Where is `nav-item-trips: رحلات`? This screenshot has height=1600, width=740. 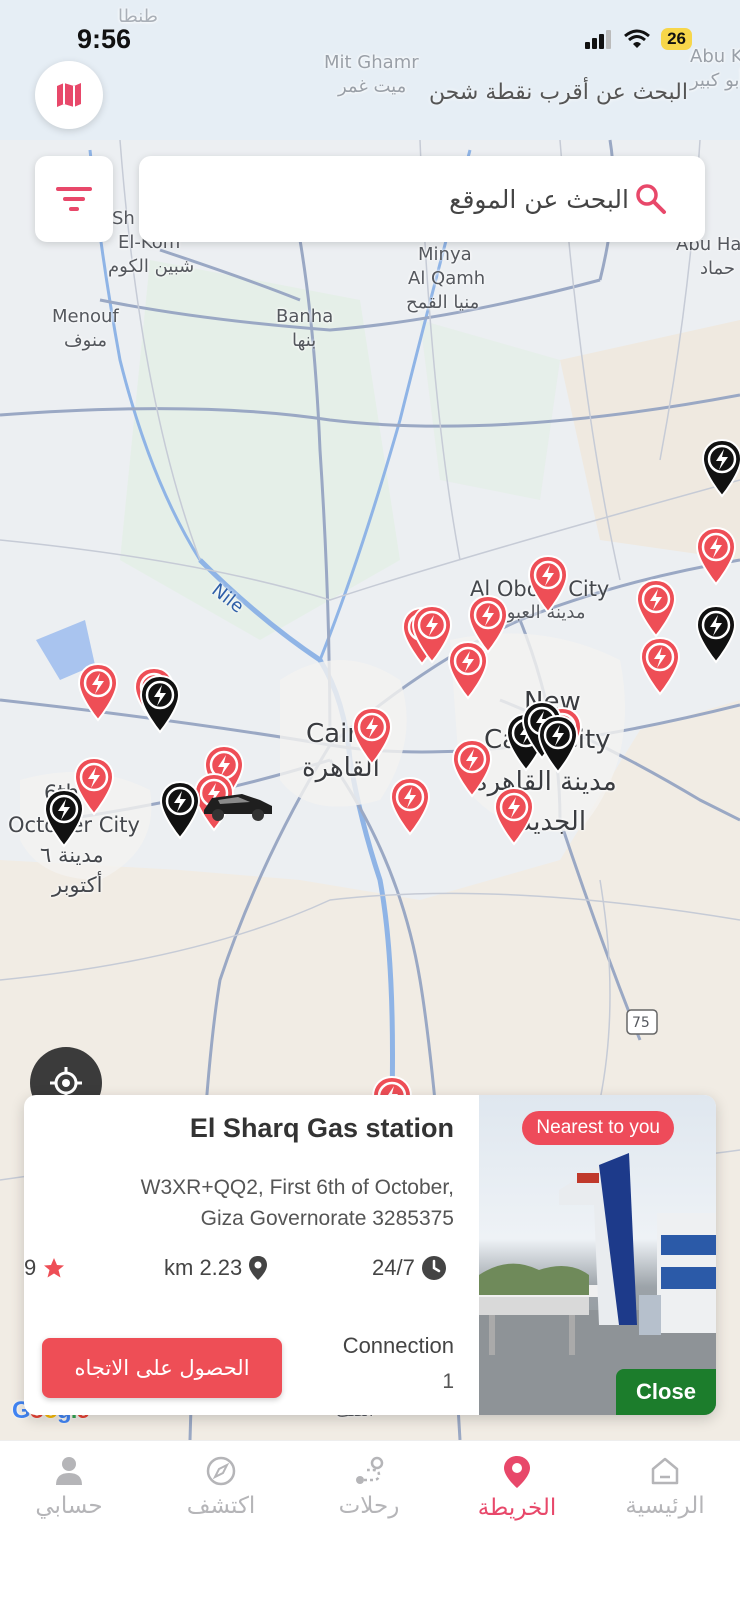 nav-item-trips: رحلات is located at coordinates (369, 1487).